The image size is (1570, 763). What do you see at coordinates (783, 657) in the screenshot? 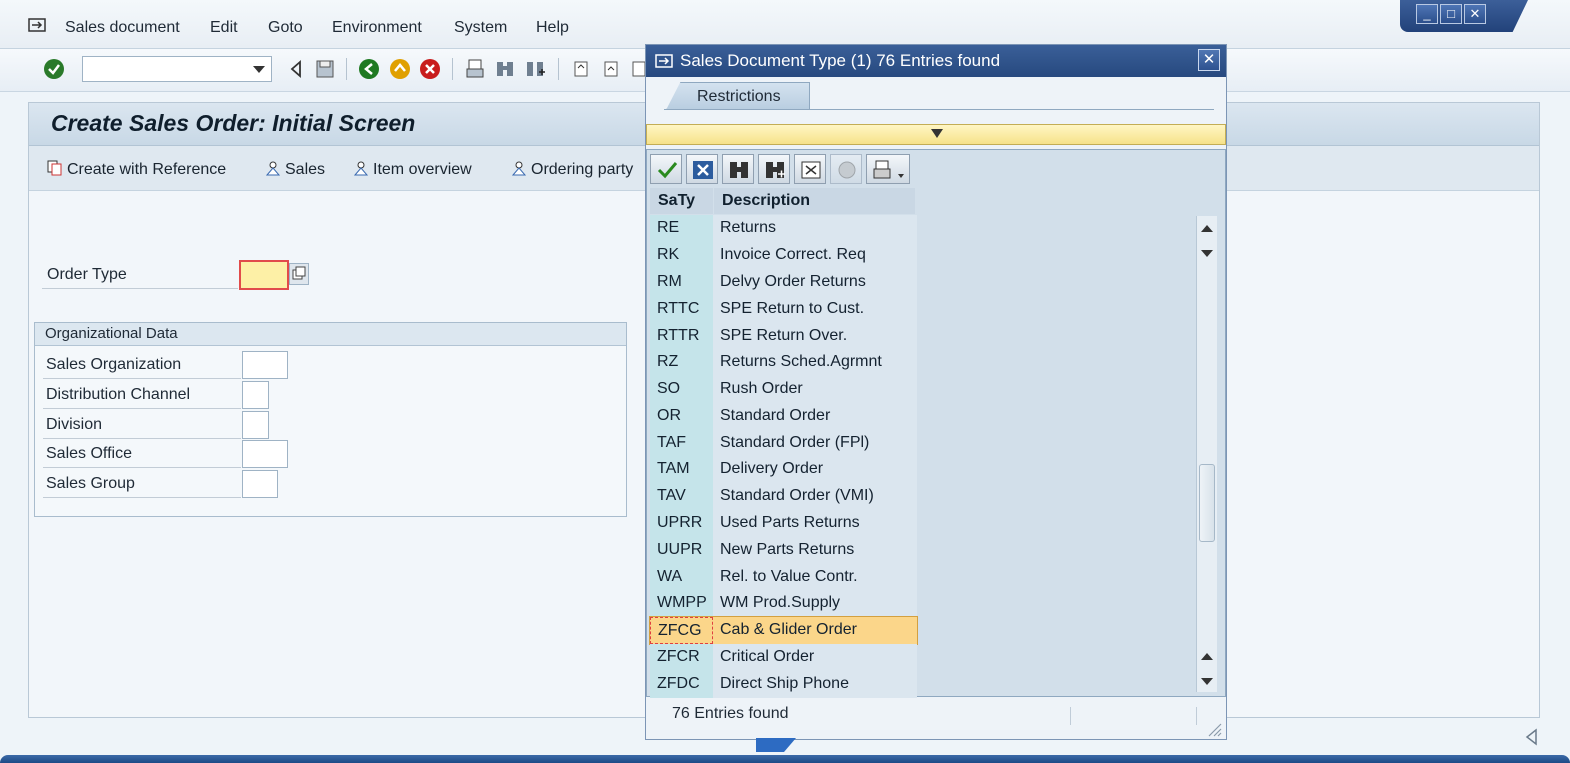
I see `table-row: ZFCR Critical Order` at bounding box center [783, 657].